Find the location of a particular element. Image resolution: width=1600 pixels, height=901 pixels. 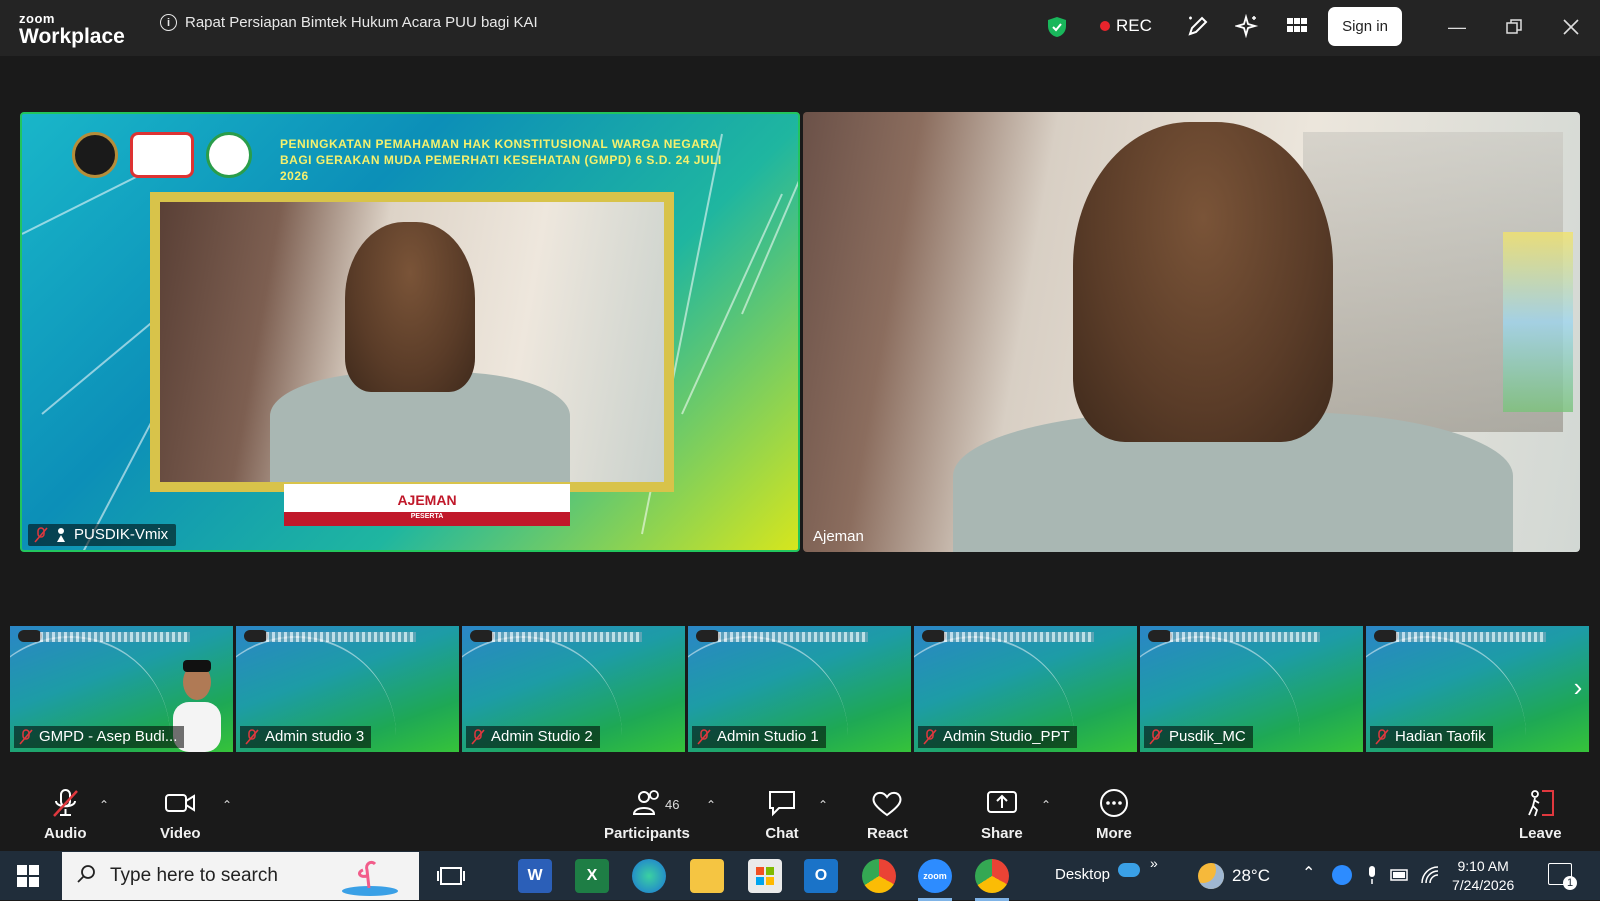

close-icon is located at coordinates (1571, 27).